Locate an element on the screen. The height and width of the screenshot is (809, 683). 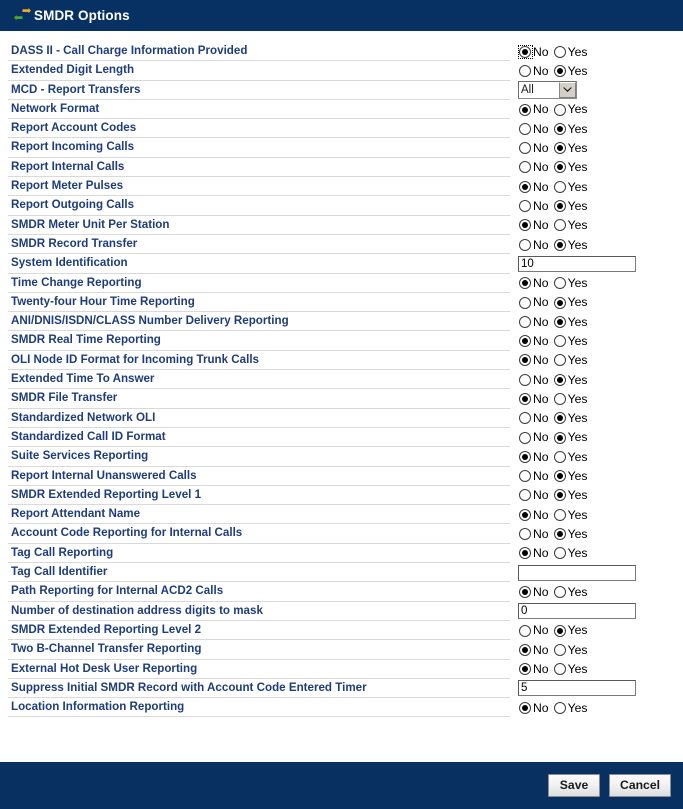
save-button: Save is located at coordinates (574, 785).